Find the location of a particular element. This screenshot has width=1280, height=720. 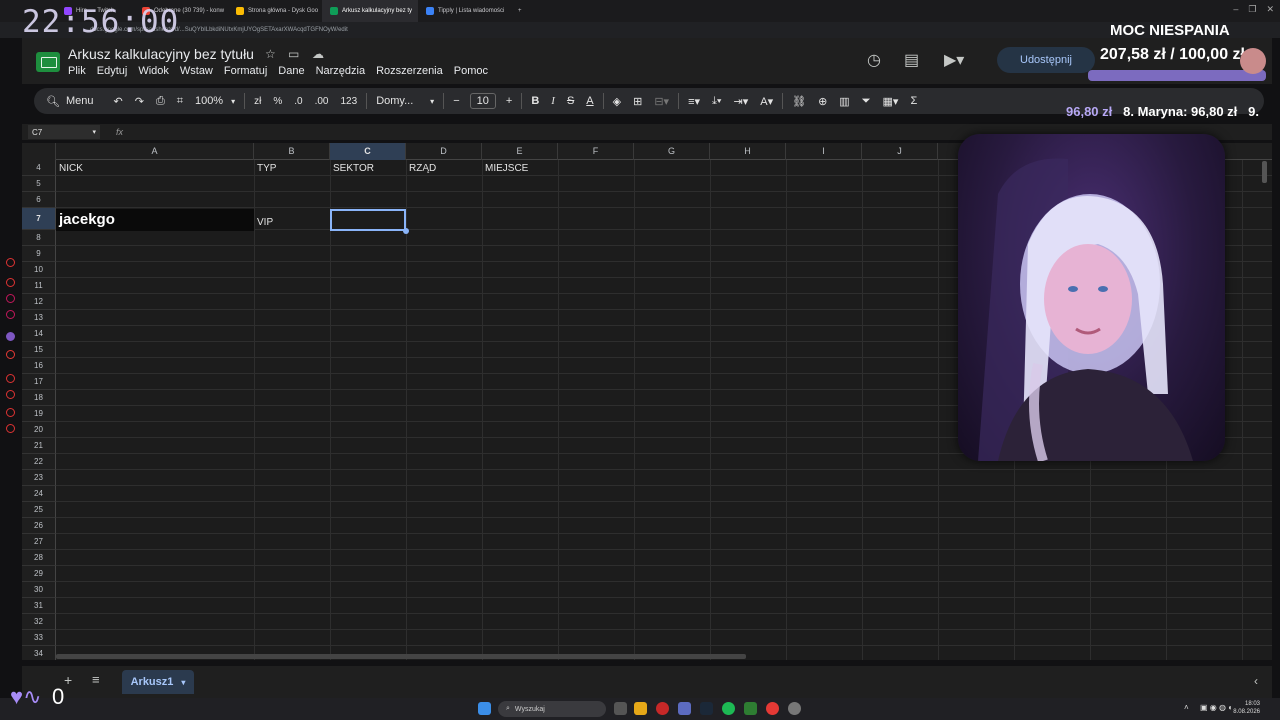

cell-a7: jacekgo is located at coordinates (155, 220).